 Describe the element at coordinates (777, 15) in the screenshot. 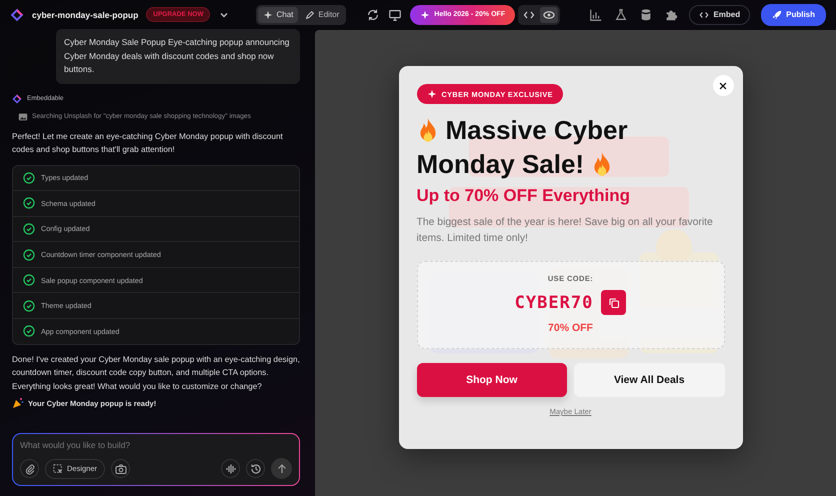

I see `rocket-icon` at that location.